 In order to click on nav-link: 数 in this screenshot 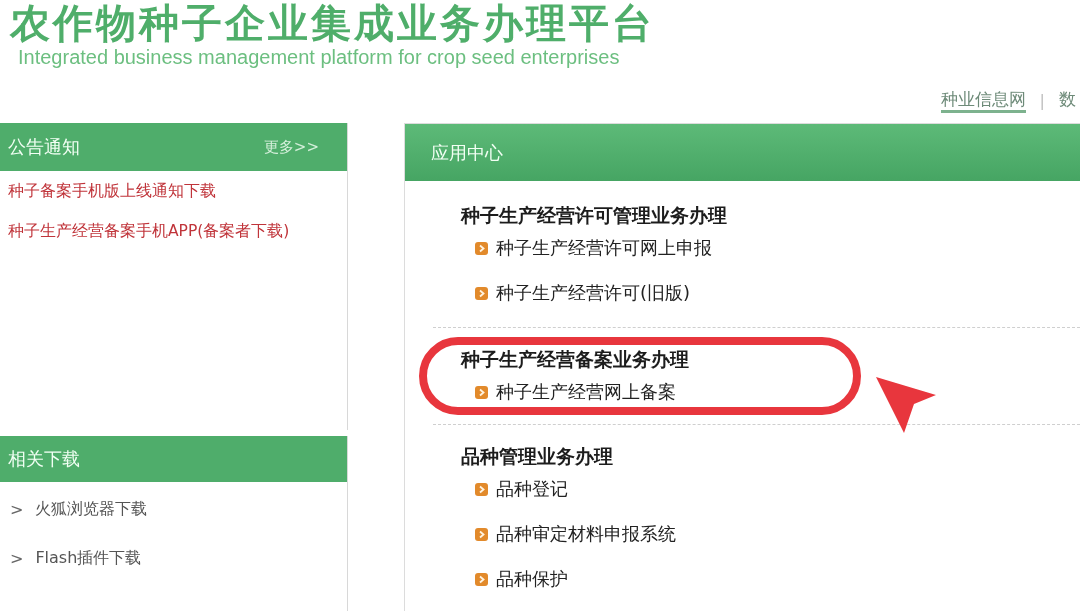, I will do `click(1067, 100)`.